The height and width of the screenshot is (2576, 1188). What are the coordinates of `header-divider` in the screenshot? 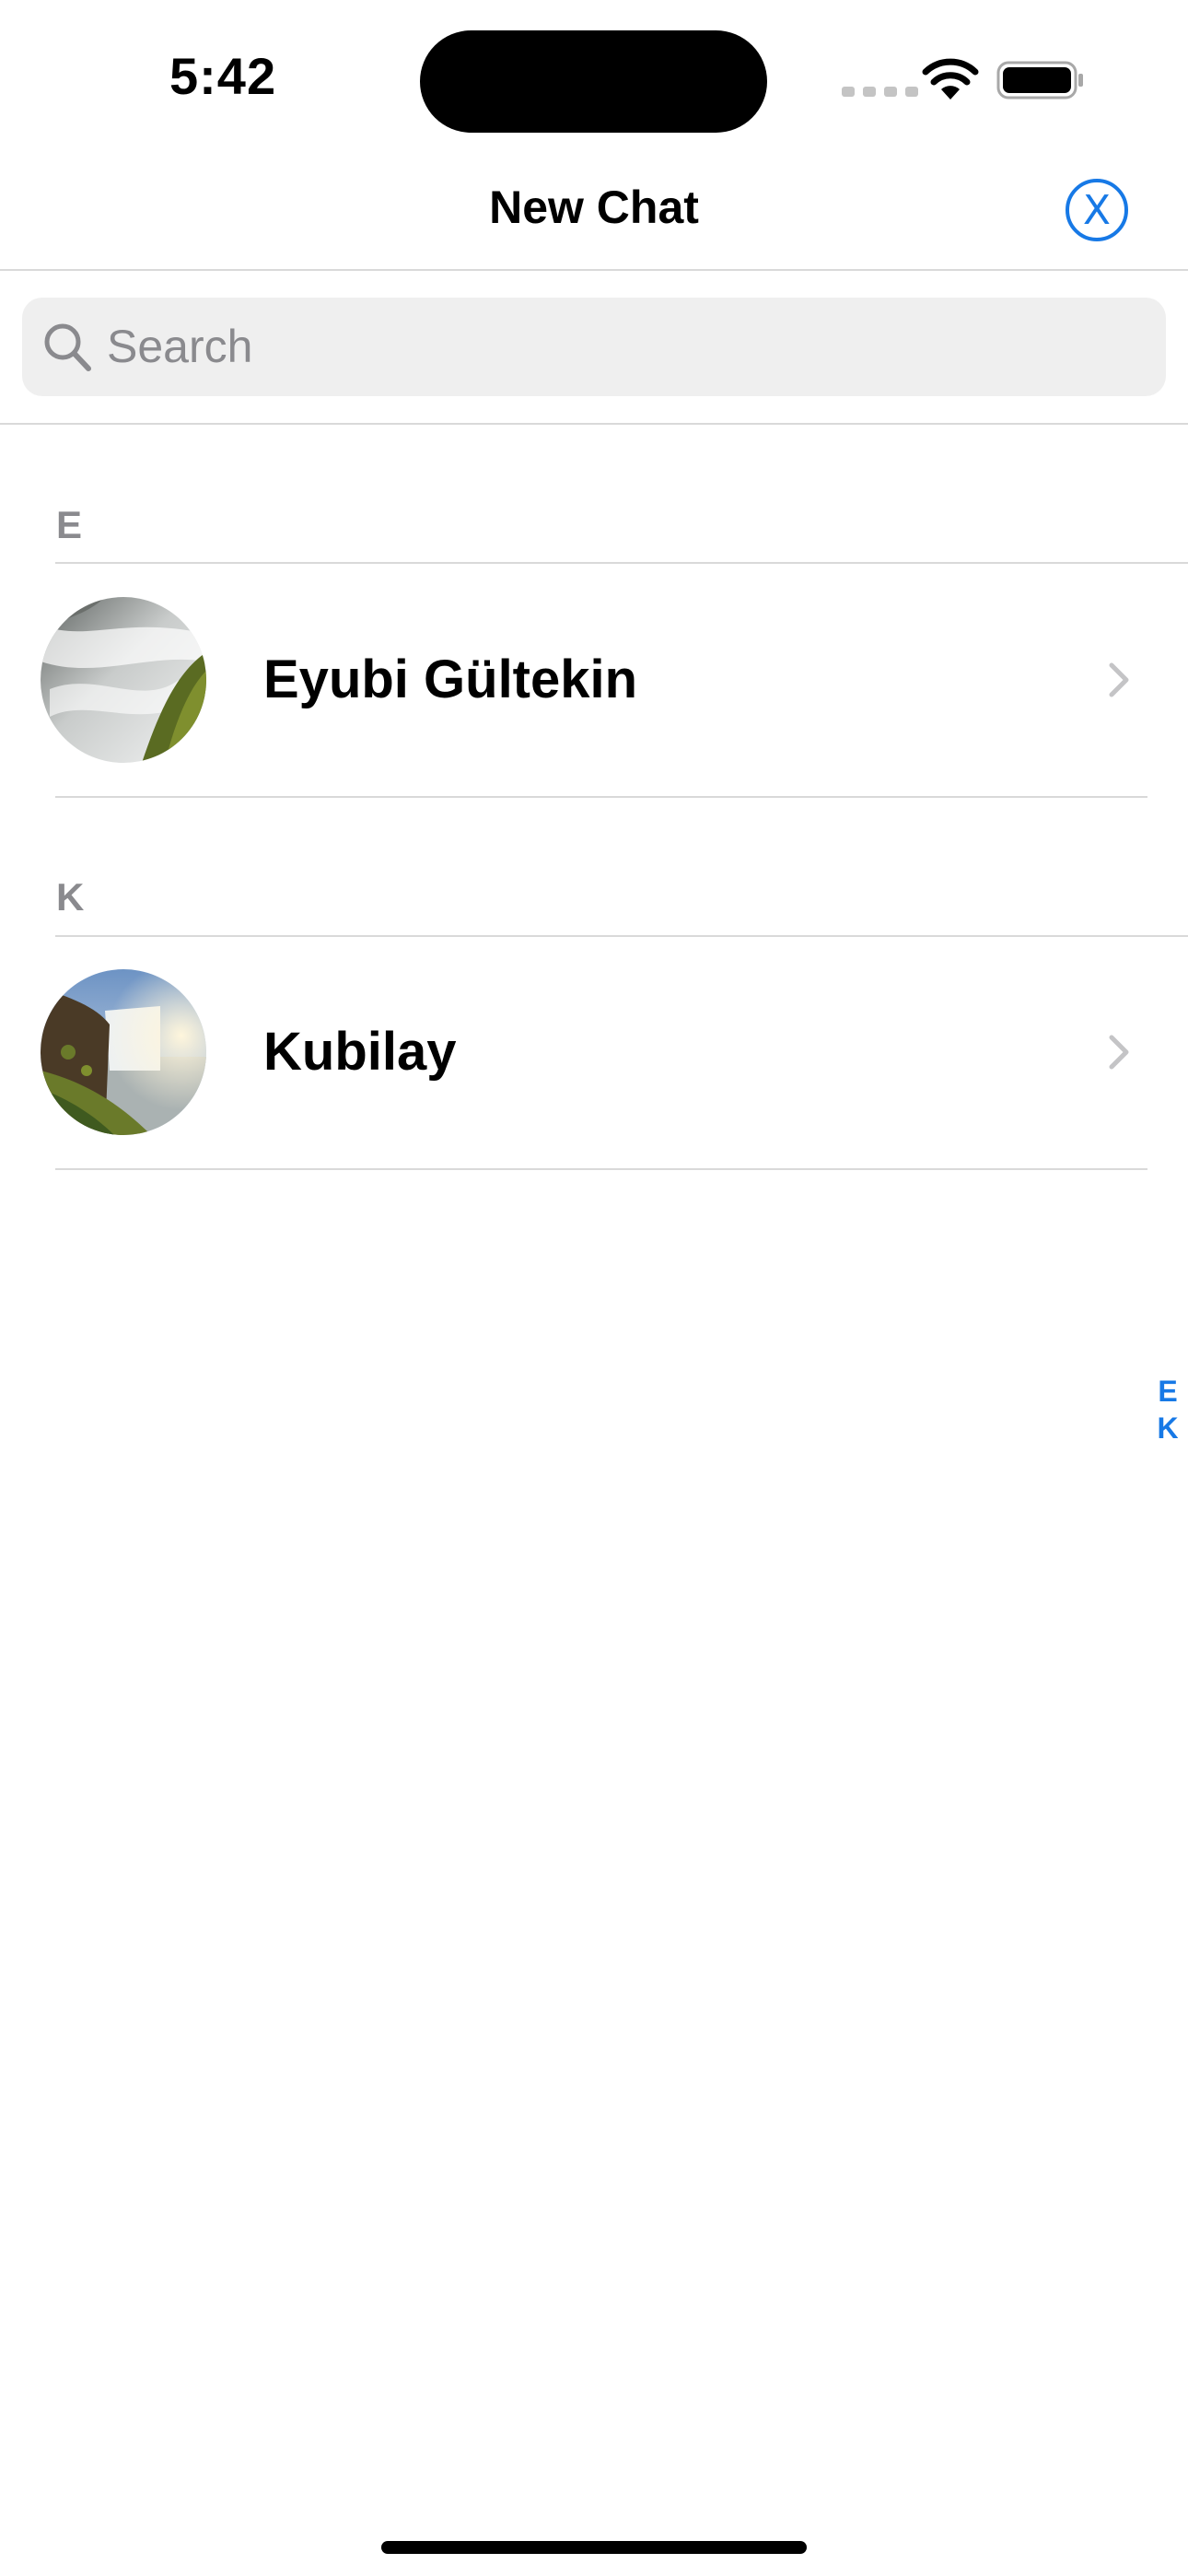 It's located at (594, 270).